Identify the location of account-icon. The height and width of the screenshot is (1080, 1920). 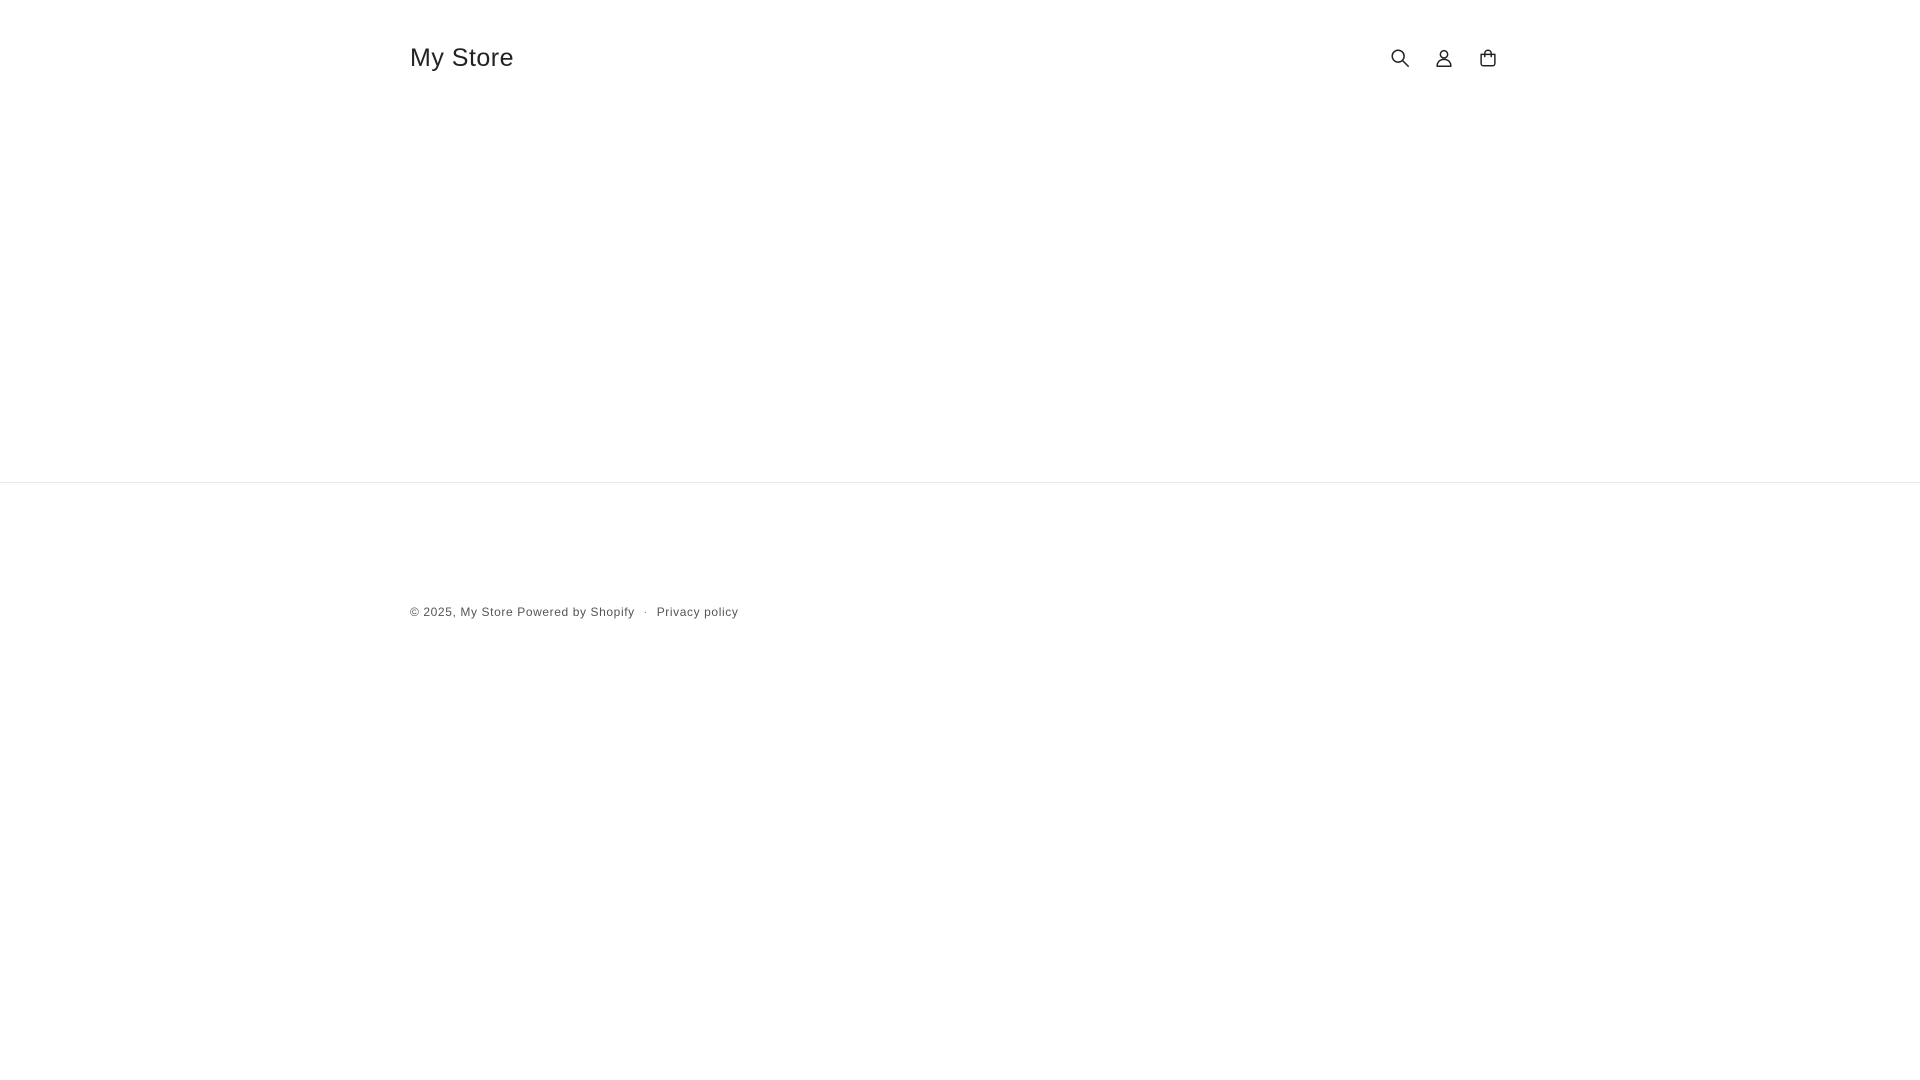
(1444, 58).